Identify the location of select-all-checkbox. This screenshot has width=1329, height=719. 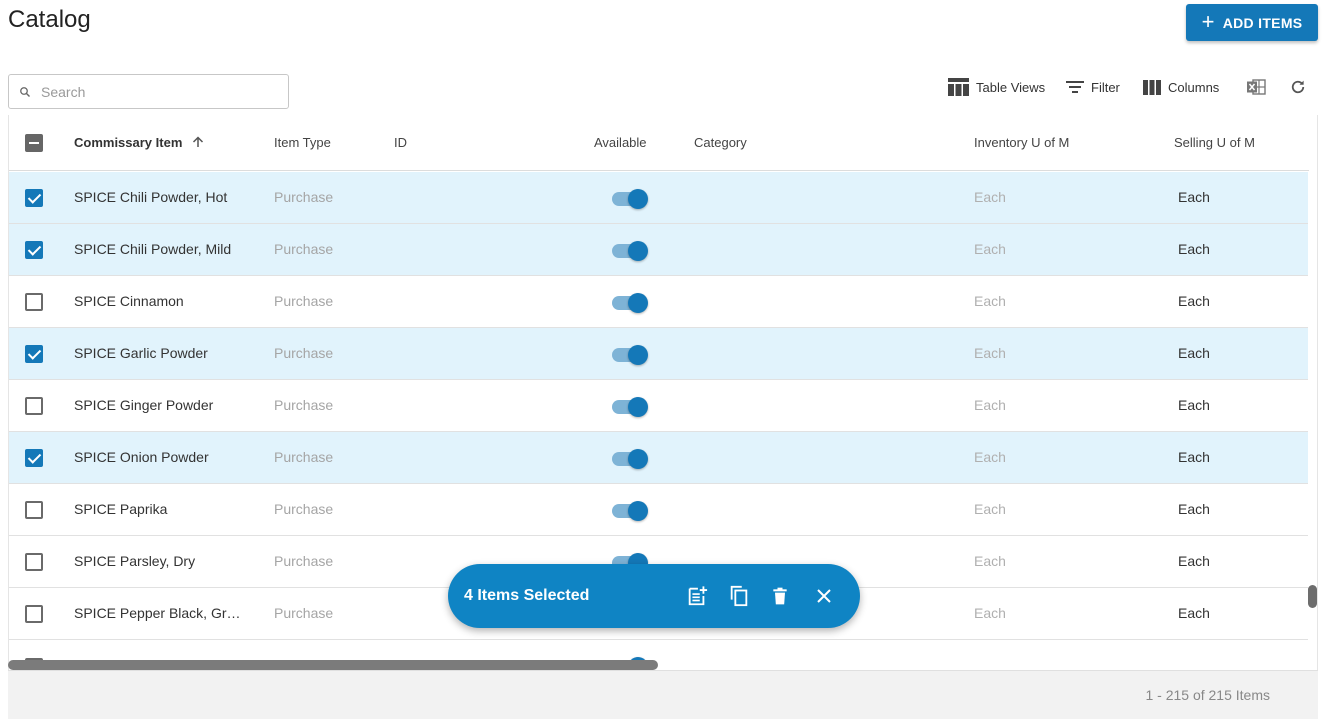
(34, 143).